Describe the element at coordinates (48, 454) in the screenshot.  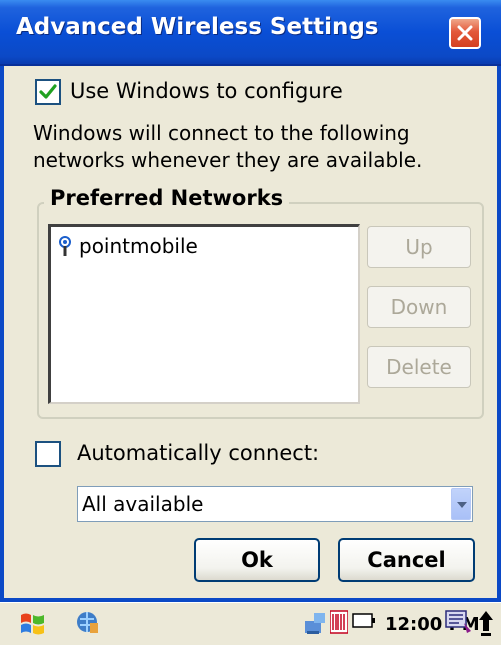
I see `auto-connect-checkbox` at that location.